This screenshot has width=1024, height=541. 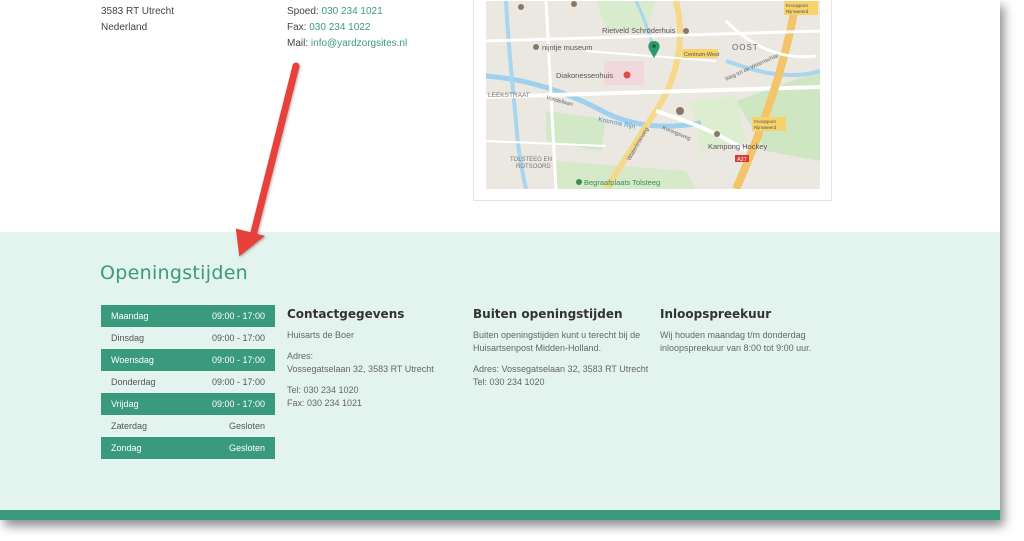 What do you see at coordinates (188, 338) in the screenshot?
I see `hours-row-dinsdag: Dinsdag 09:00 - 17:00` at bounding box center [188, 338].